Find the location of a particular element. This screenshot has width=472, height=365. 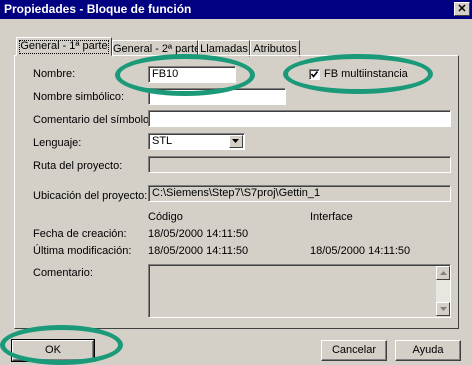

interface-header: Interface is located at coordinates (331, 217).